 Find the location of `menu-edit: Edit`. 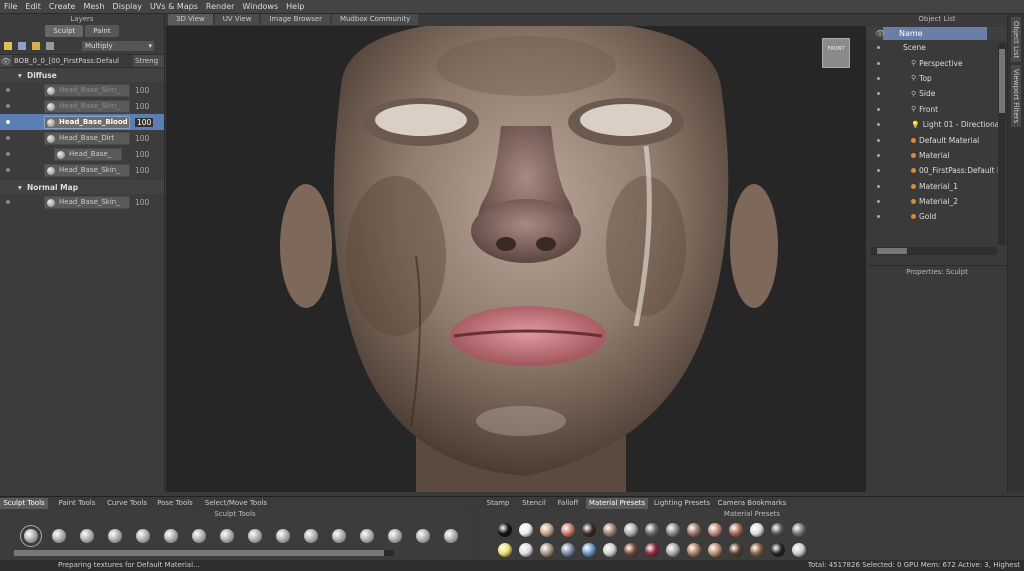

menu-edit: Edit is located at coordinates (33, 6).